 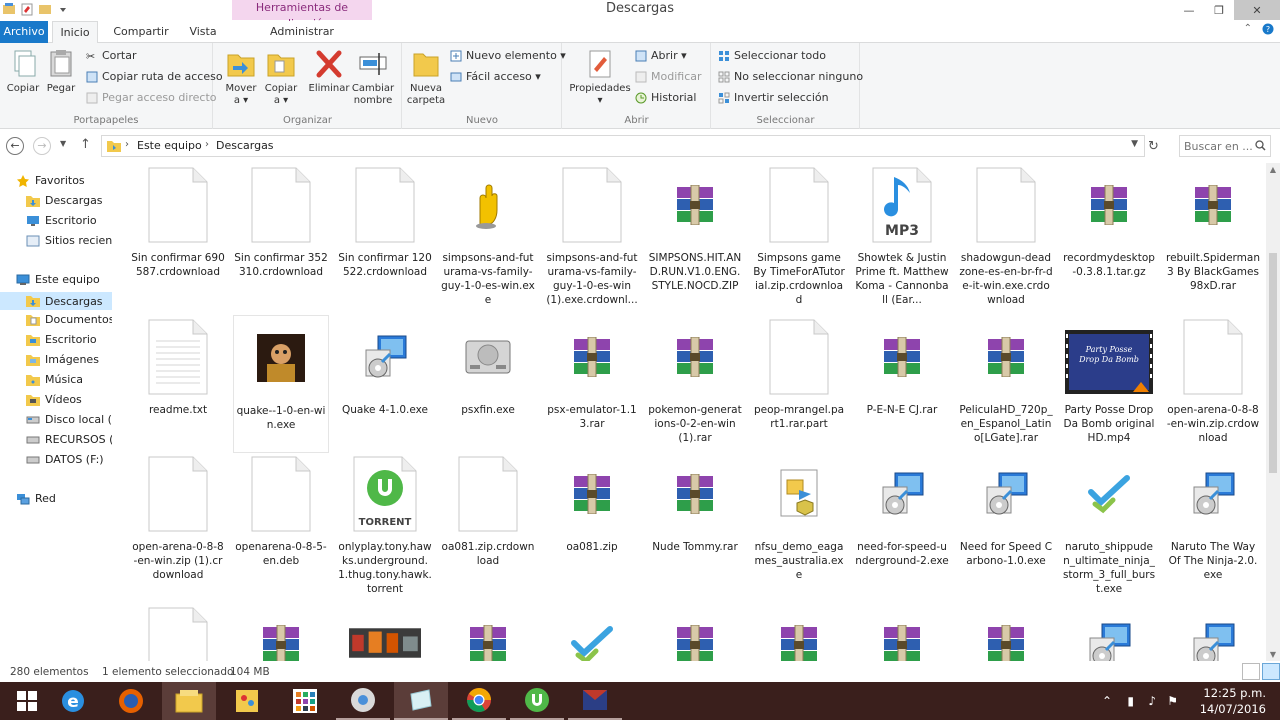 I want to click on taskbar-chrome, so click(x=479, y=701).